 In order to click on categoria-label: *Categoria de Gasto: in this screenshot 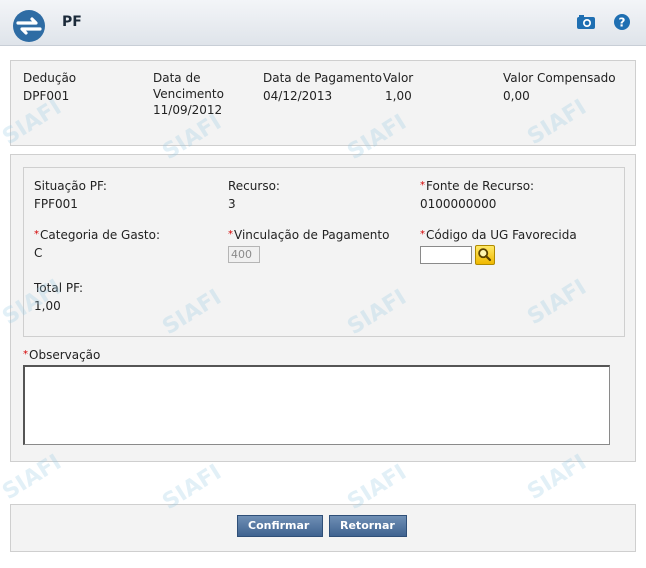, I will do `click(97, 235)`.